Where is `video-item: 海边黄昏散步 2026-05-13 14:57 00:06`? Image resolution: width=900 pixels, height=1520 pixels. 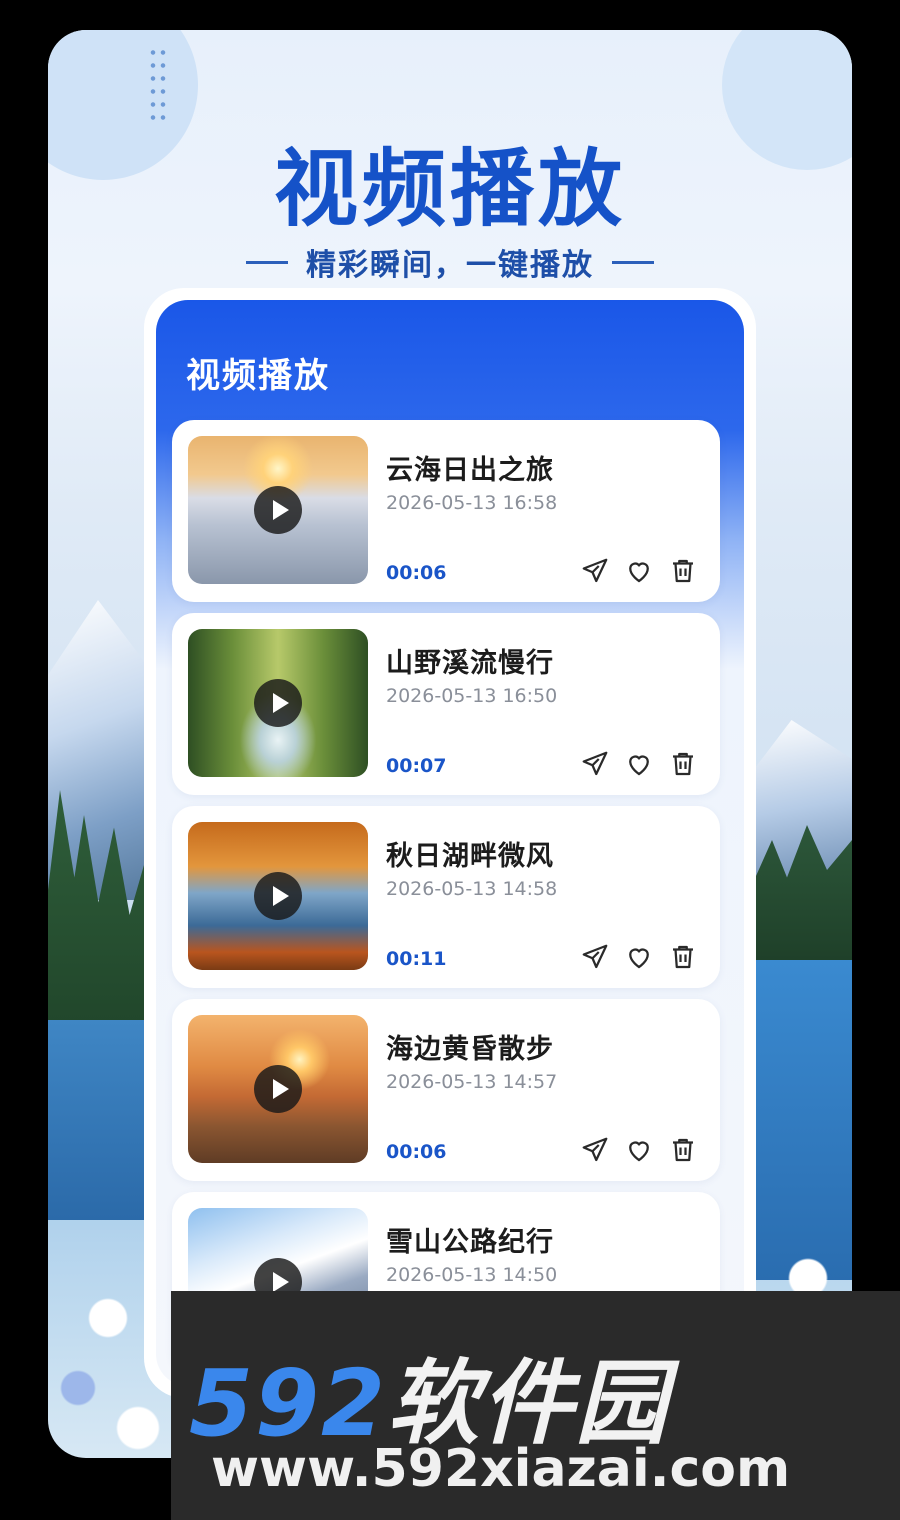 video-item: 海边黄昏散步 2026-05-13 14:57 00:06 is located at coordinates (446, 1090).